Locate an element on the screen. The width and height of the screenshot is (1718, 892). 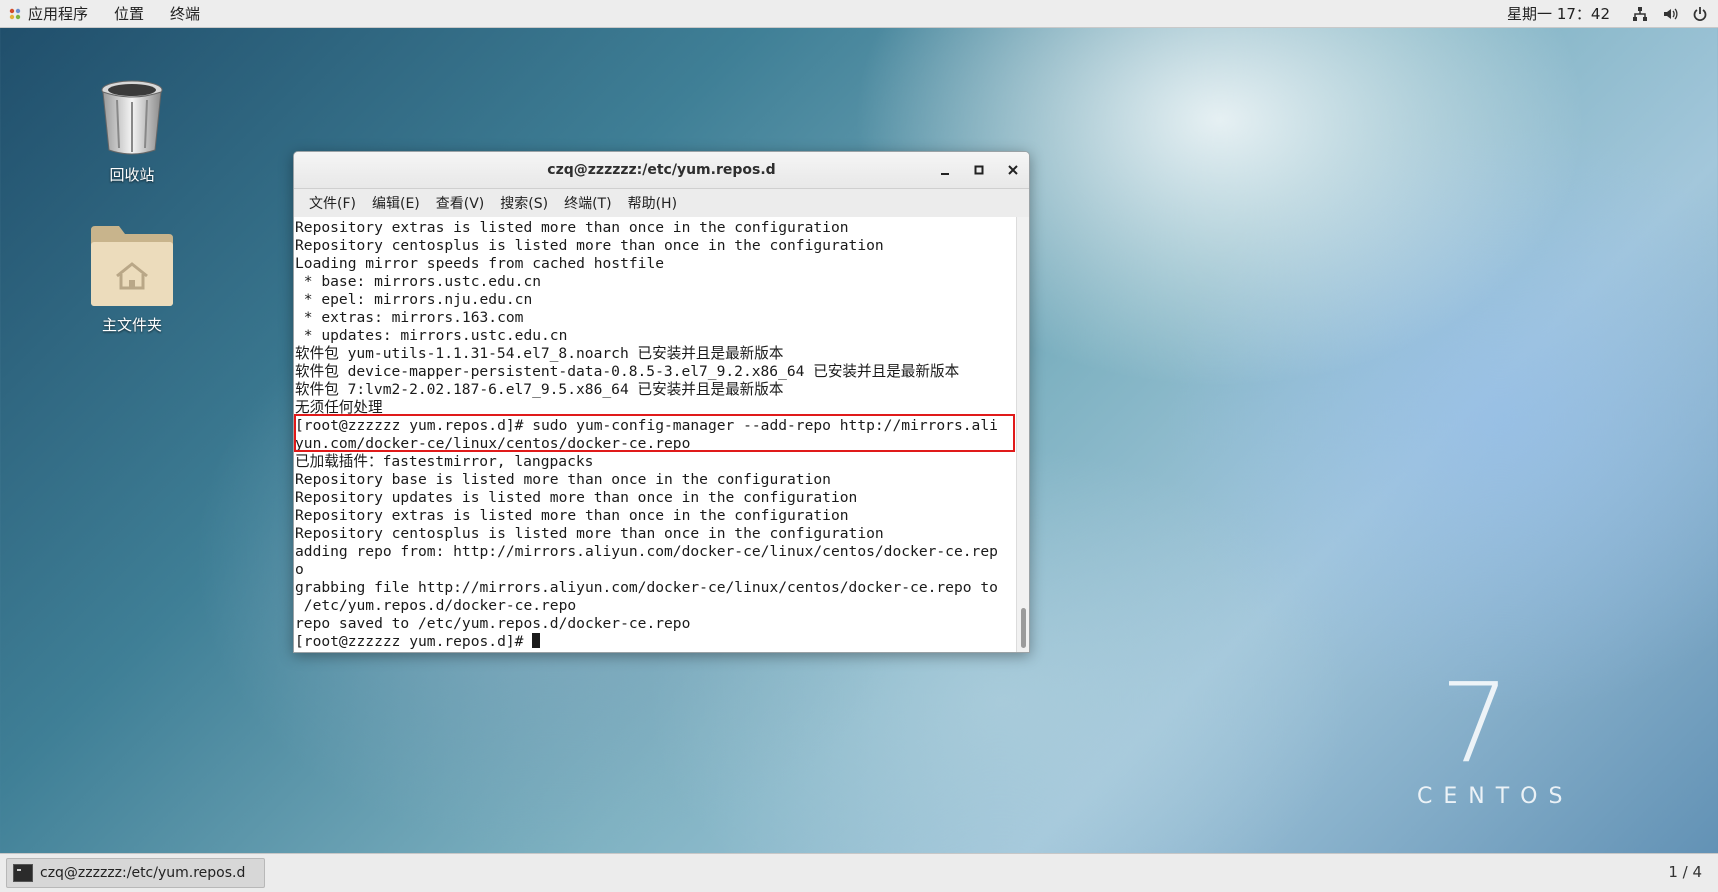
maximize-button is located at coordinates (979, 170).